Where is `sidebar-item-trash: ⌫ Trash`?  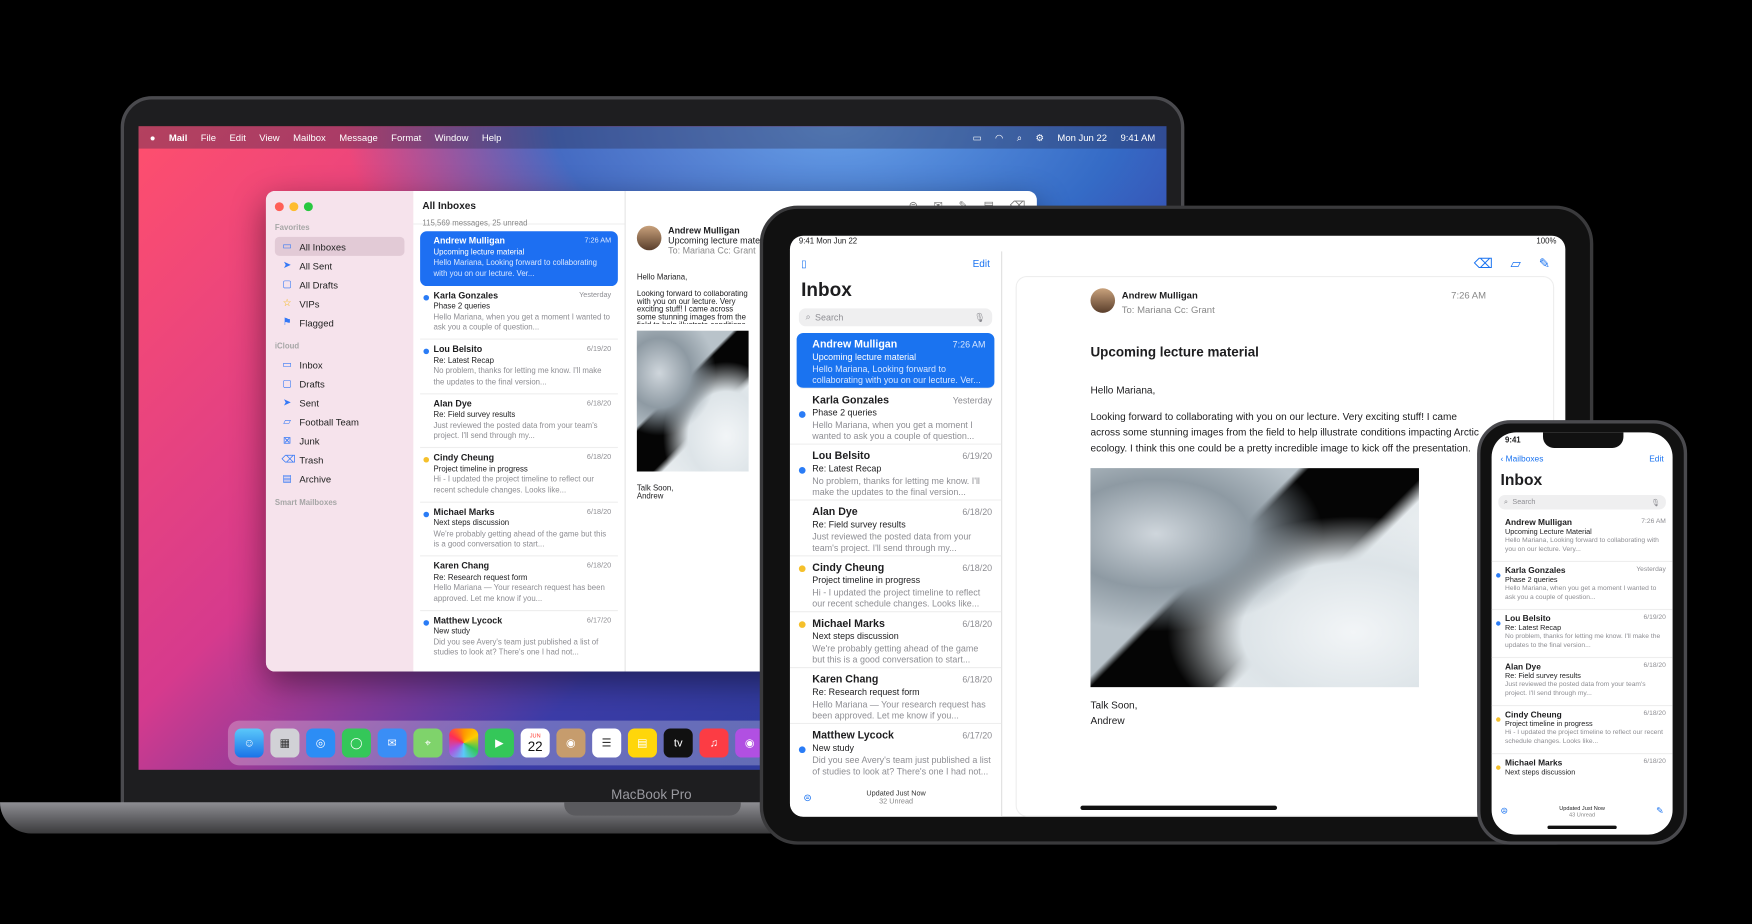 sidebar-item-trash: ⌫ Trash is located at coordinates (340, 459).